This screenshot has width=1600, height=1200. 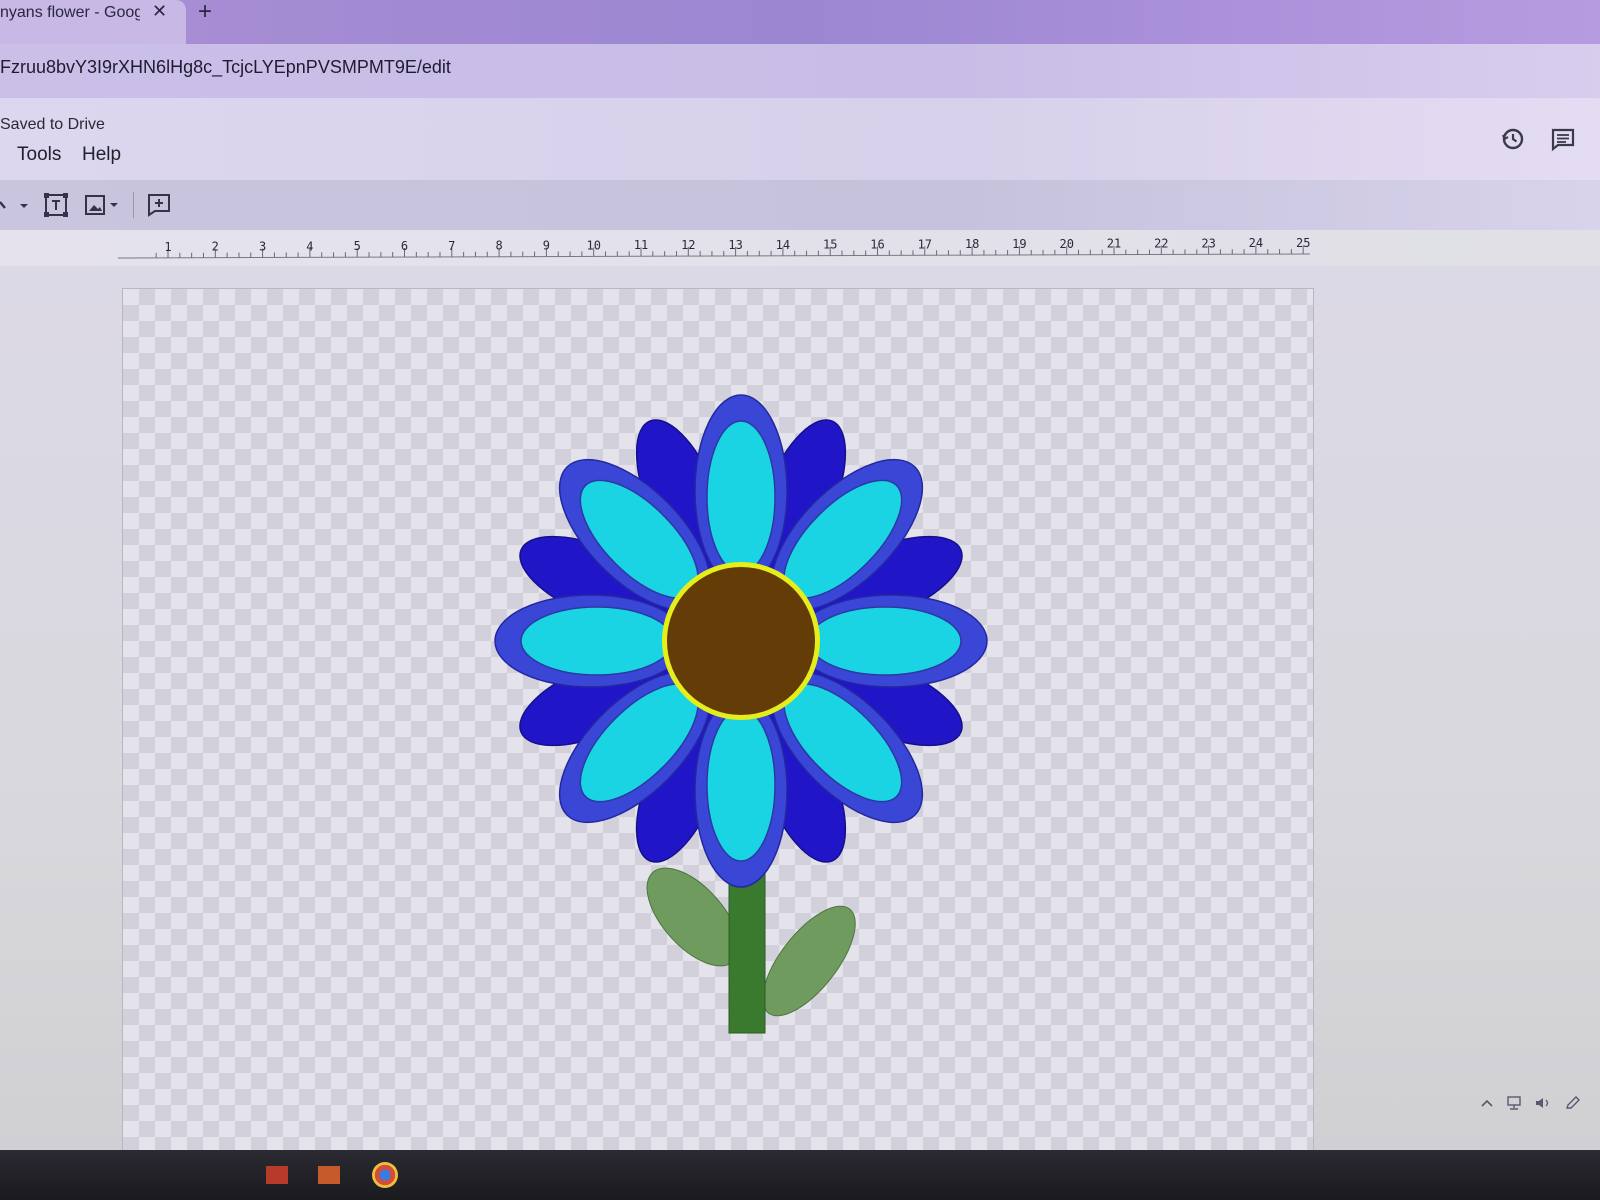 I want to click on ruler-label: 6, so click(x=404, y=246).